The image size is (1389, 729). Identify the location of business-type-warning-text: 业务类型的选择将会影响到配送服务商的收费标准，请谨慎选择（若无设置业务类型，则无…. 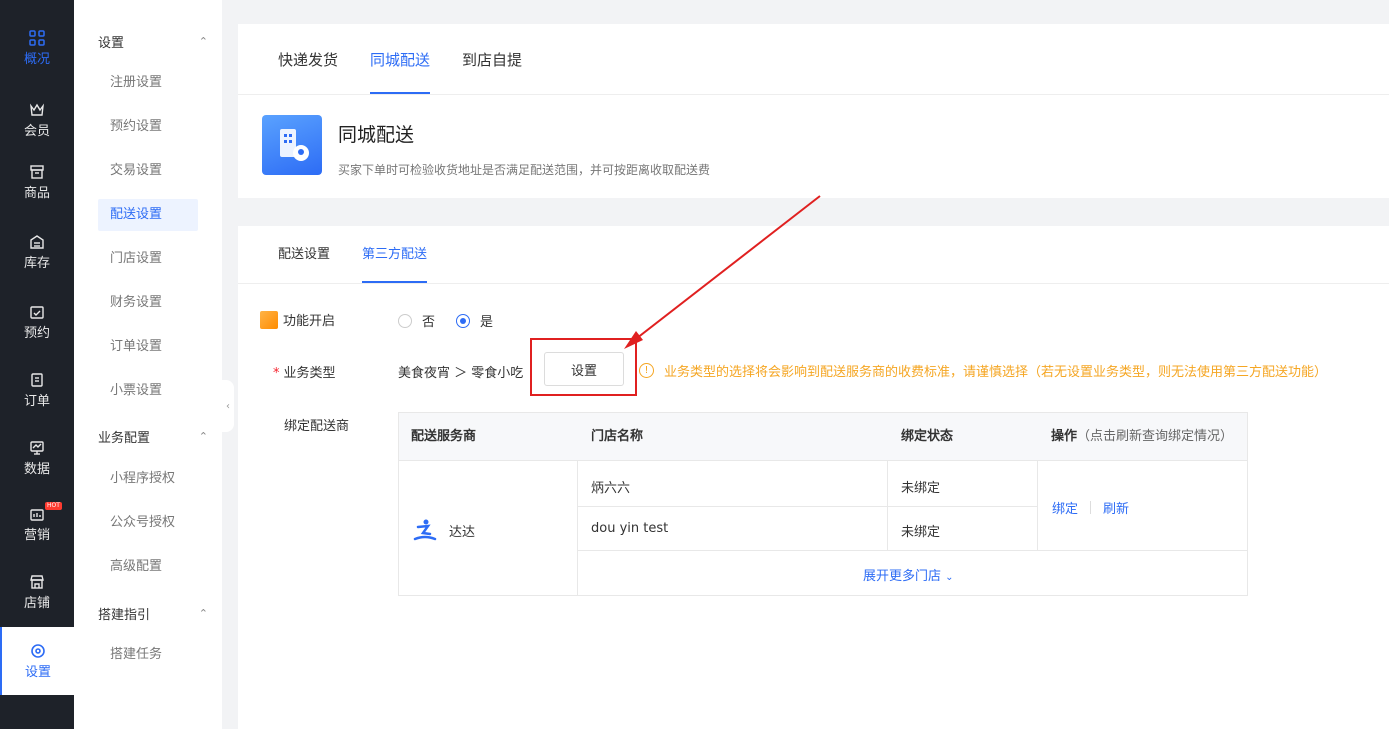
(996, 372).